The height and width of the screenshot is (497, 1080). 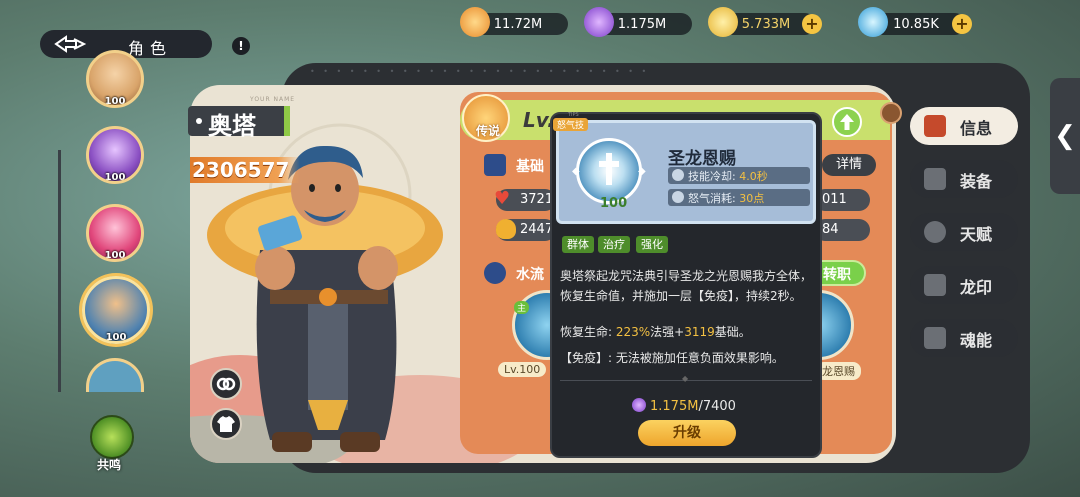 What do you see at coordinates (642, 24) in the screenshot?
I see `purple-essence-value: 1.175M` at bounding box center [642, 24].